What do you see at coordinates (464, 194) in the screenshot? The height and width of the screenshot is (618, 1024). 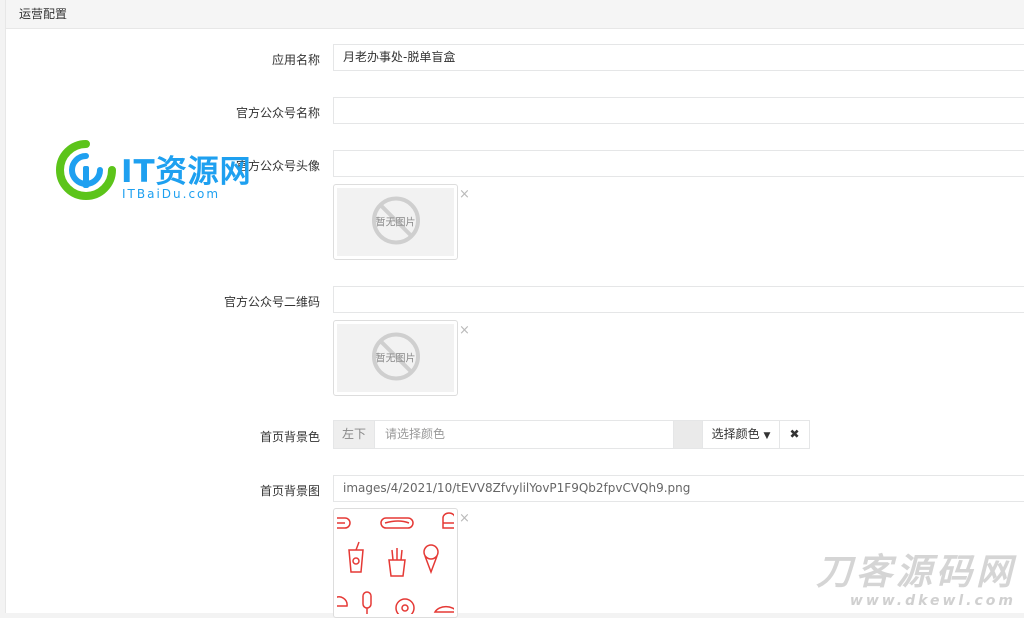 I see `remove-avatar-icon: ×` at bounding box center [464, 194].